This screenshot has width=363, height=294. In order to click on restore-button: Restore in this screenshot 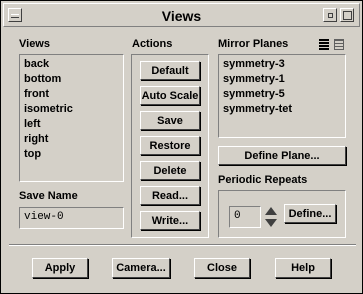, I will do `click(170, 145)`.